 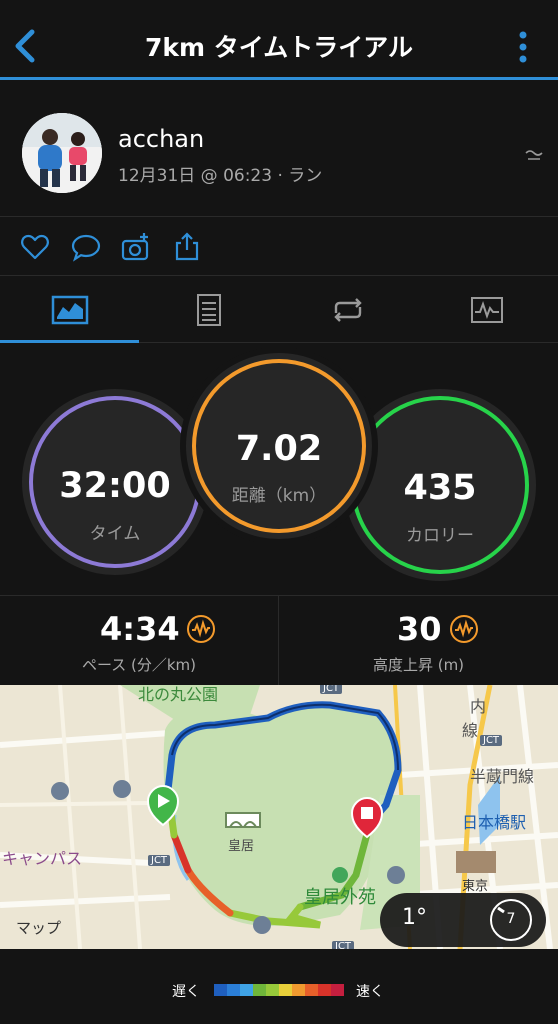 I want to click on distance-value: 7.02, so click(x=279, y=449).